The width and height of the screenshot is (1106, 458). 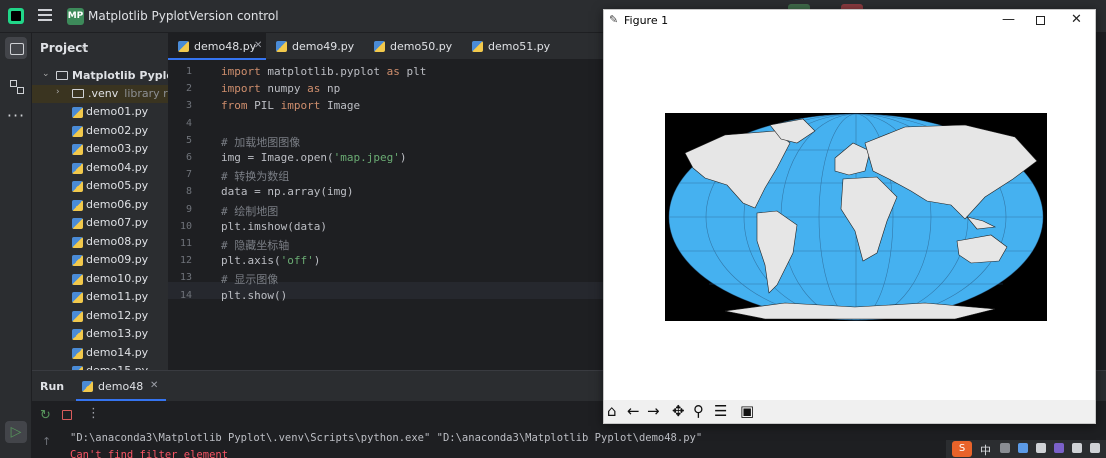 I want to click on pycharm-logo-icon, so click(x=16, y=16).